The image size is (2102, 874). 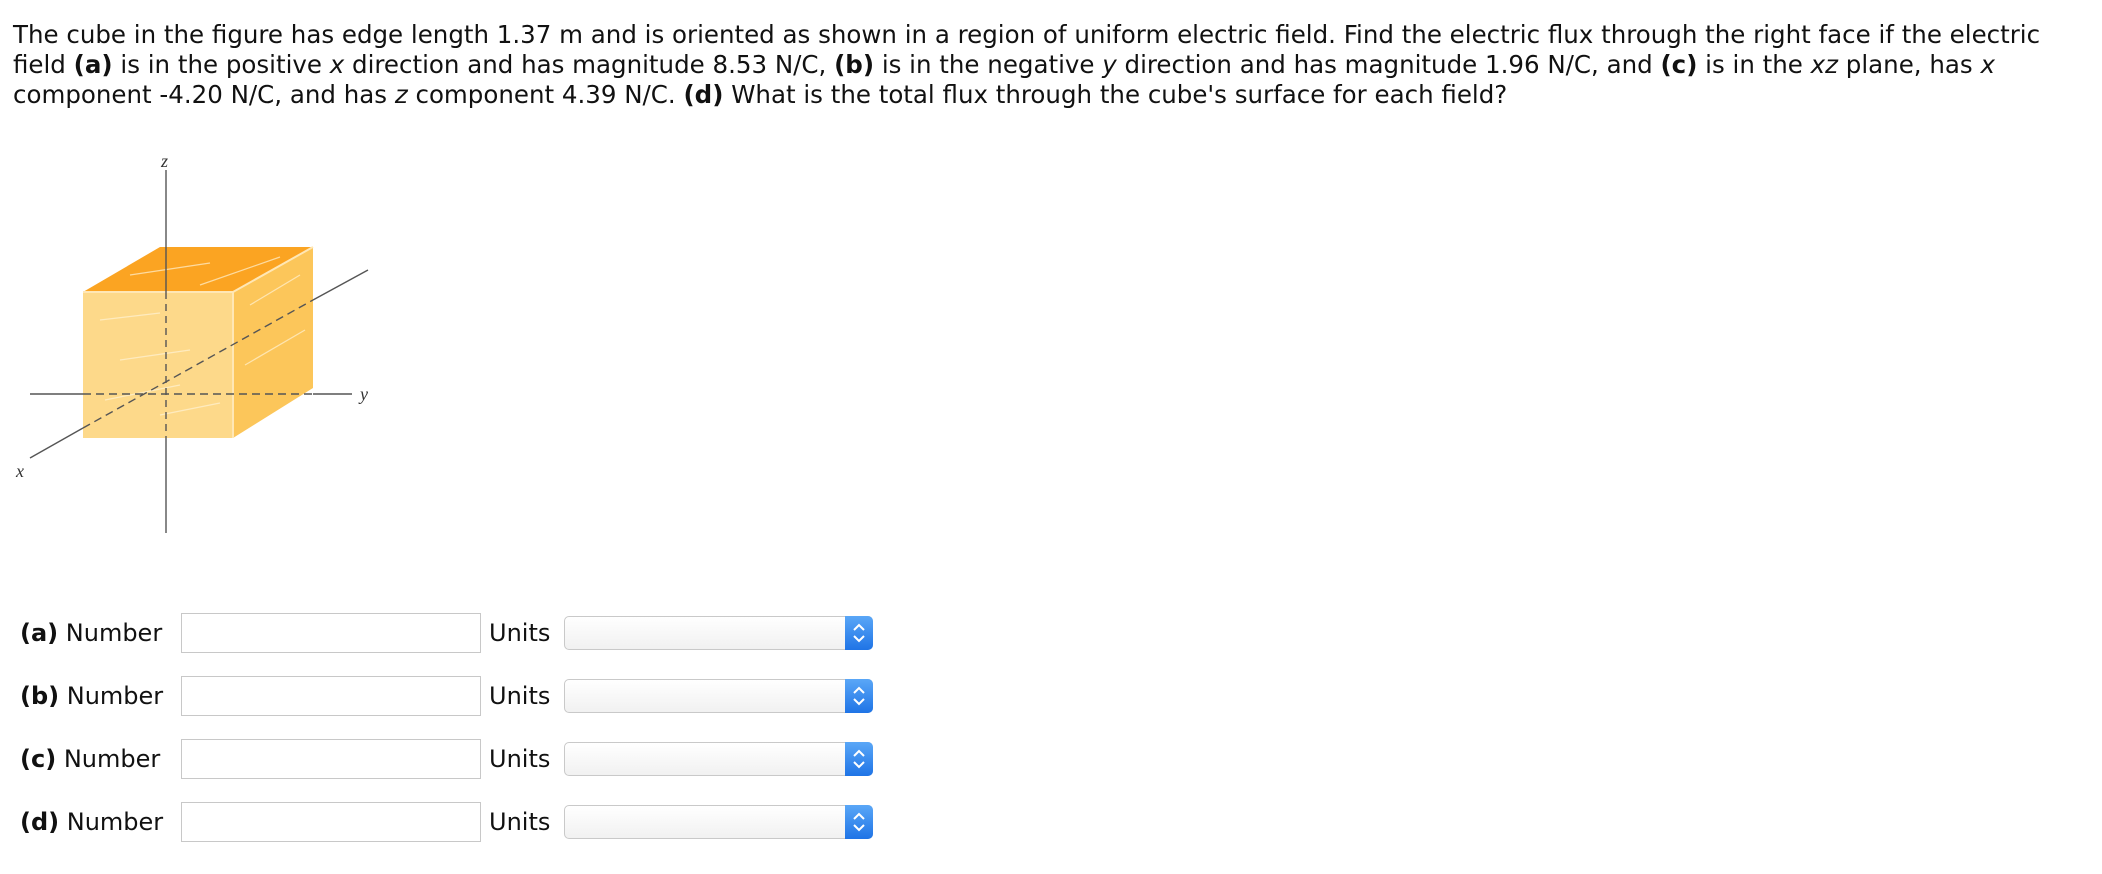 I want to click on units-select-c, so click(x=718, y=759).